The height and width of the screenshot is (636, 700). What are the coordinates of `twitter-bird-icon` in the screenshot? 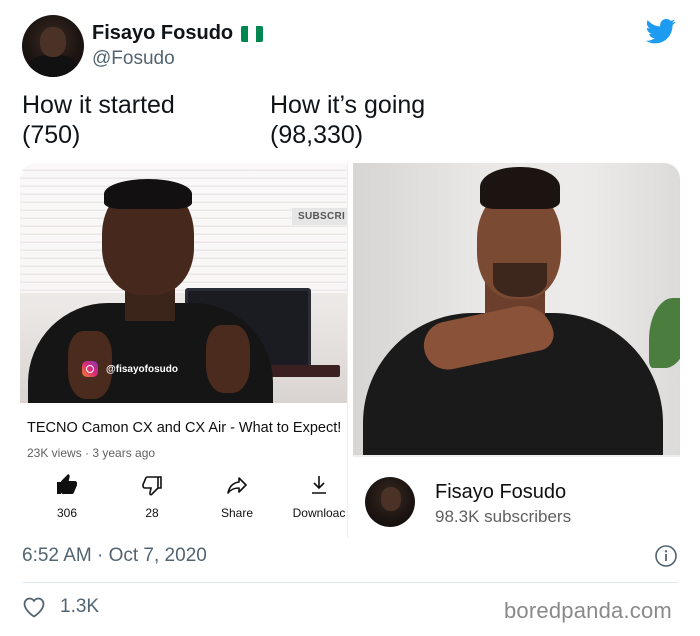 It's located at (660, 31).